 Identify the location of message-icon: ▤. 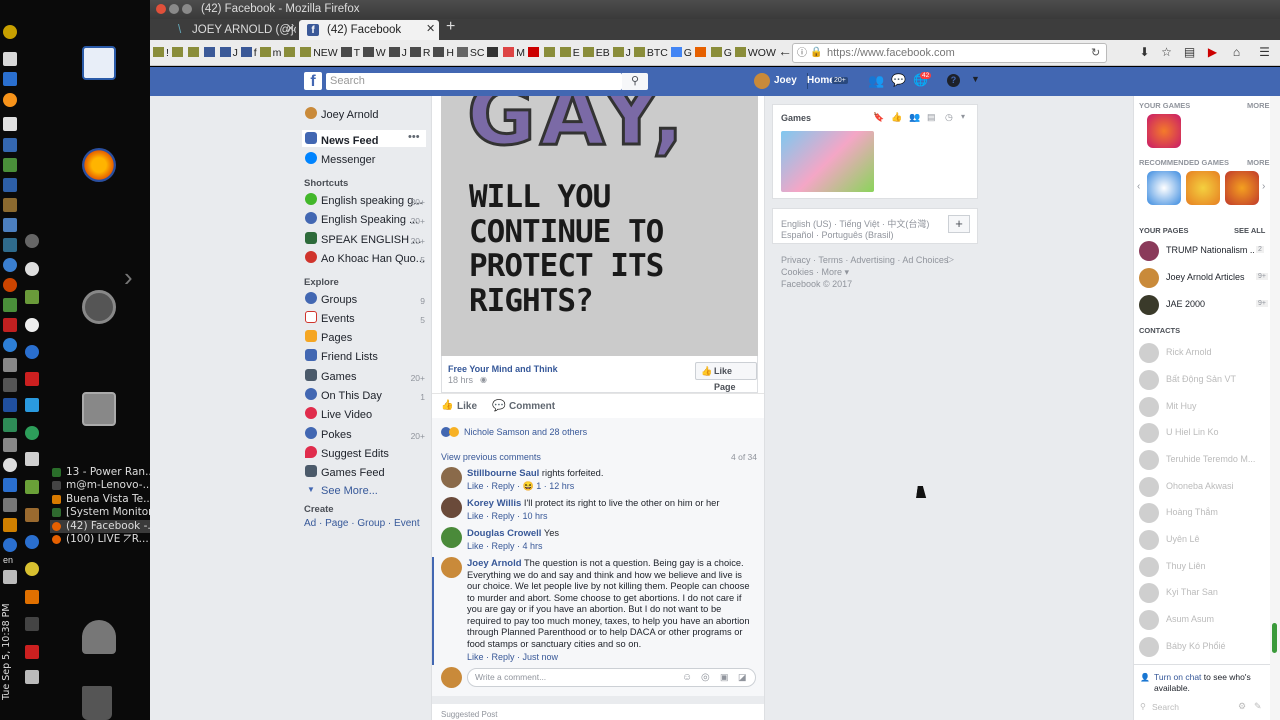
(931, 117).